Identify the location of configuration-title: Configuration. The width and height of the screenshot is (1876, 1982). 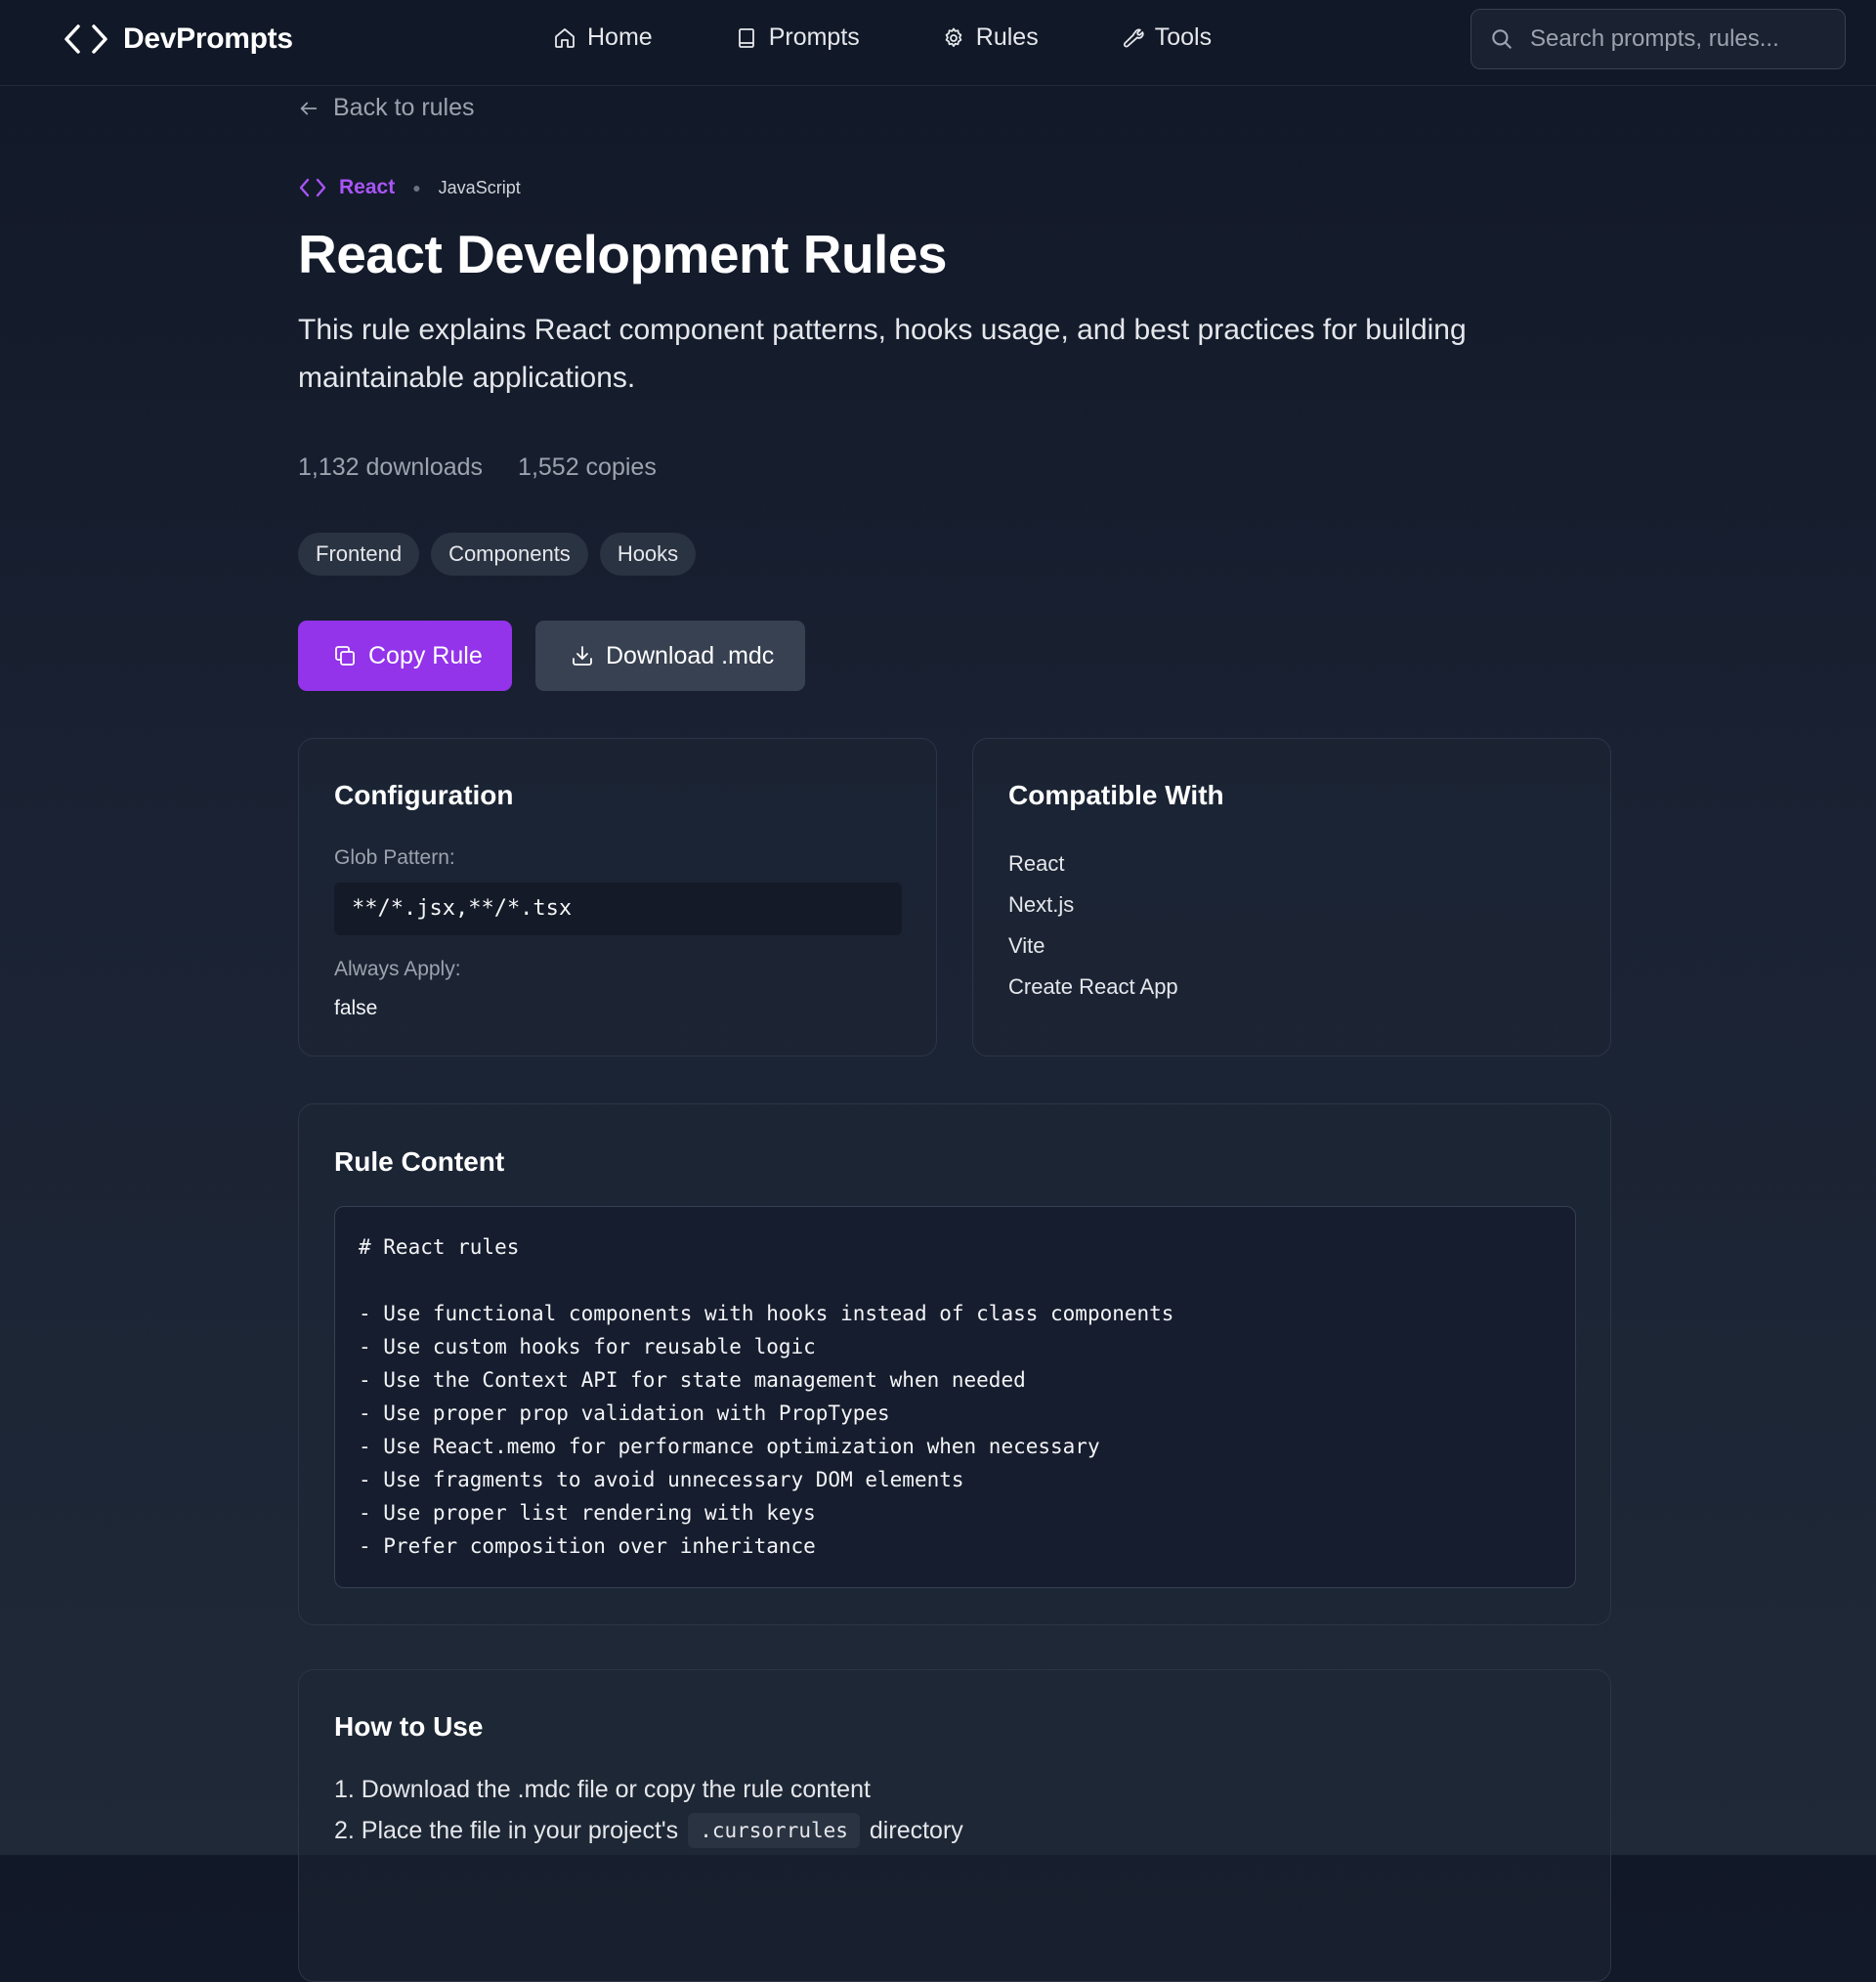
(424, 795).